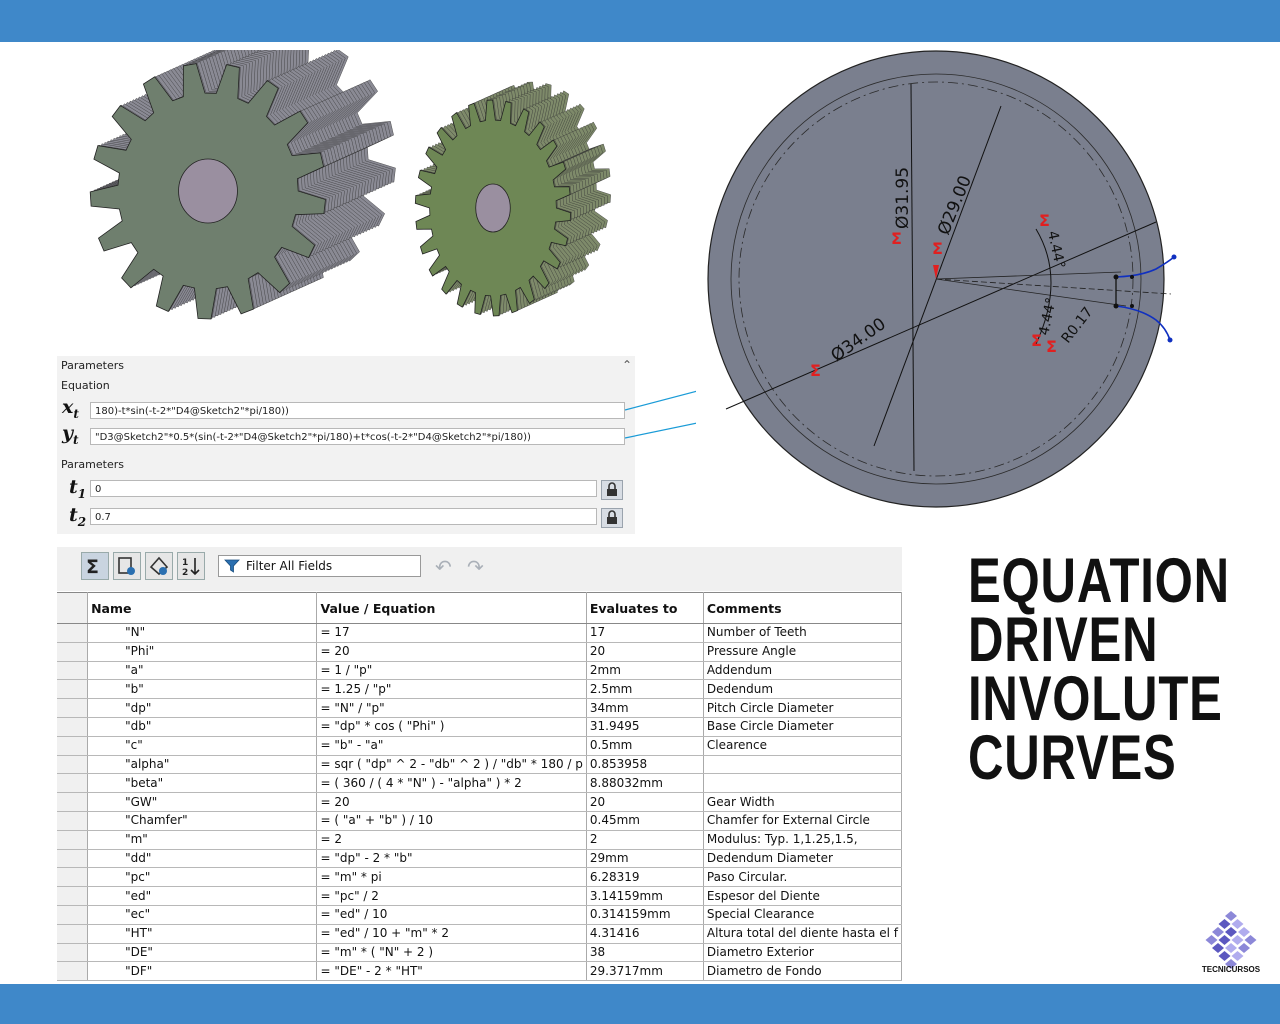 Image resolution: width=1280 pixels, height=1024 pixels. What do you see at coordinates (802, 840) in the screenshot?
I see `comment-cell: Modulus: Typ. 1,1.25,1.5,` at bounding box center [802, 840].